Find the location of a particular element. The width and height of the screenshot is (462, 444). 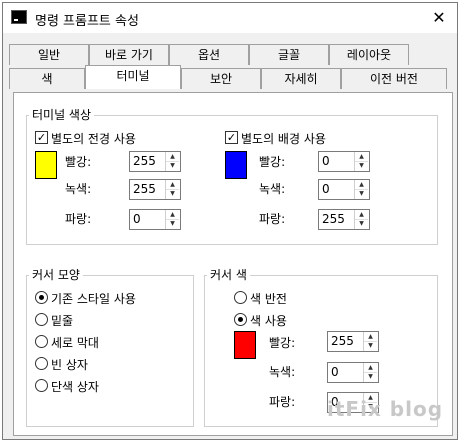

bg-red-spinner: 0 ▲ ▼ is located at coordinates (344, 161).